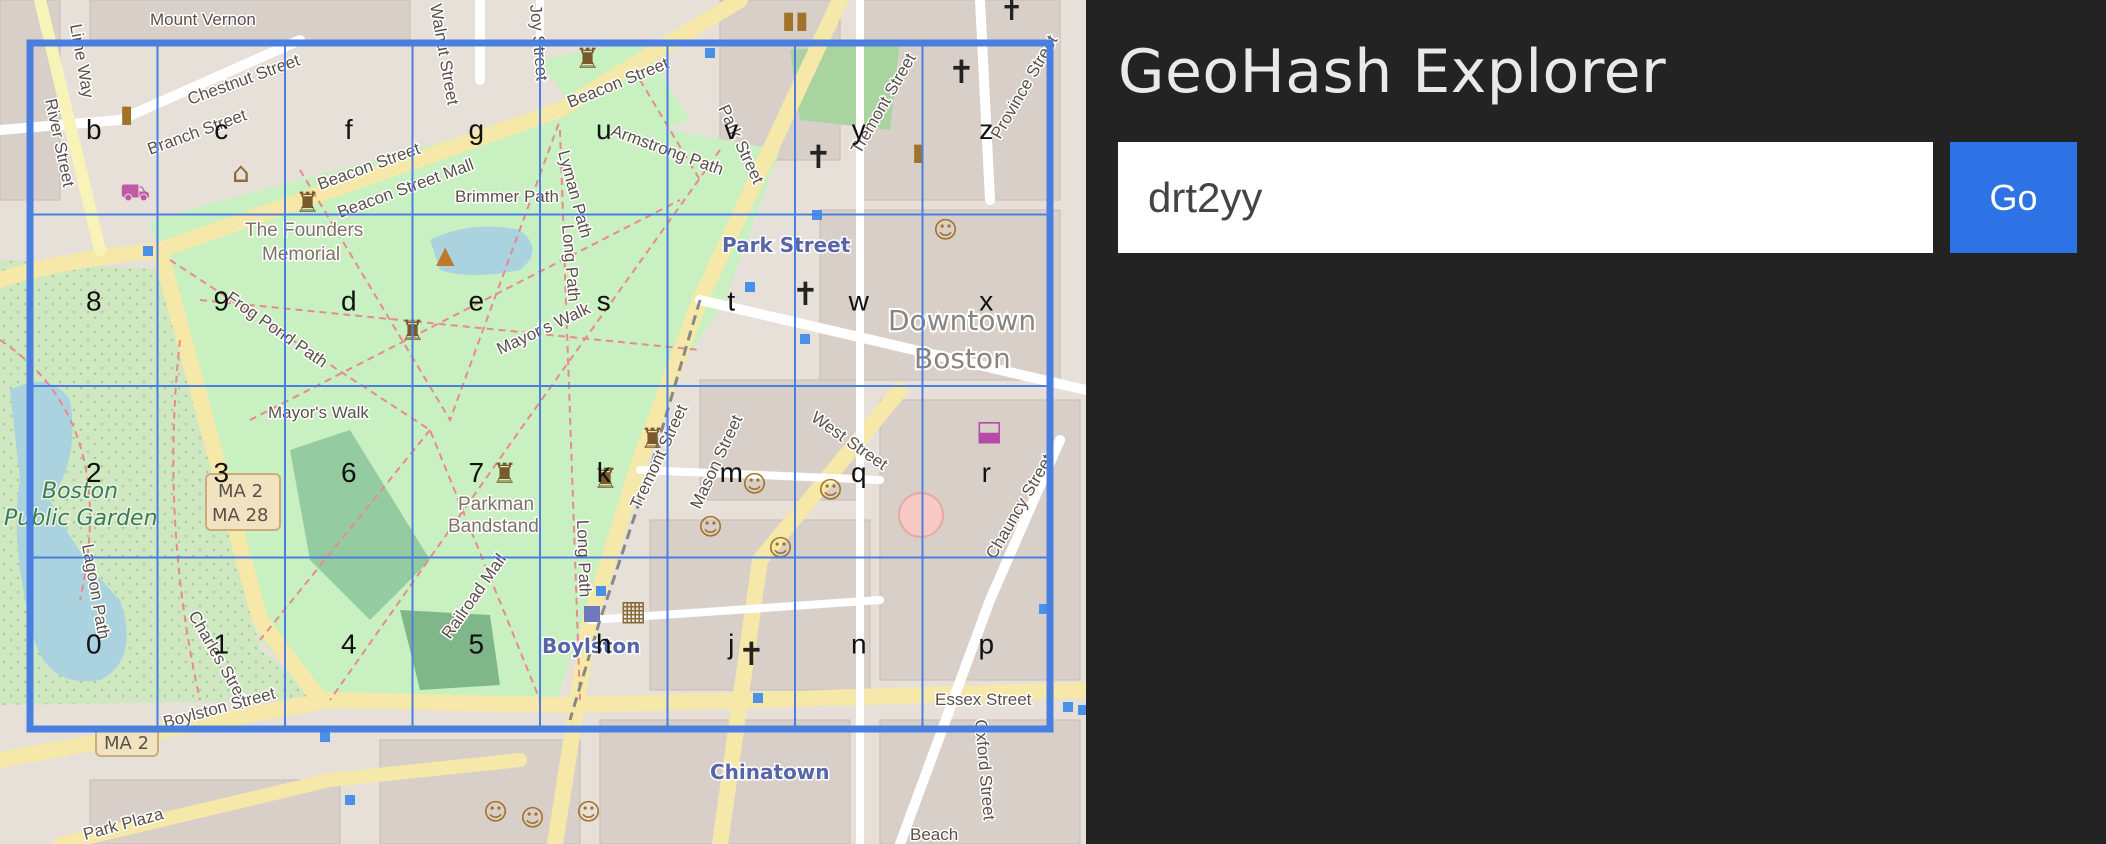  Describe the element at coordinates (795, 20) in the screenshot. I see `library-icon: ▮▮` at that location.